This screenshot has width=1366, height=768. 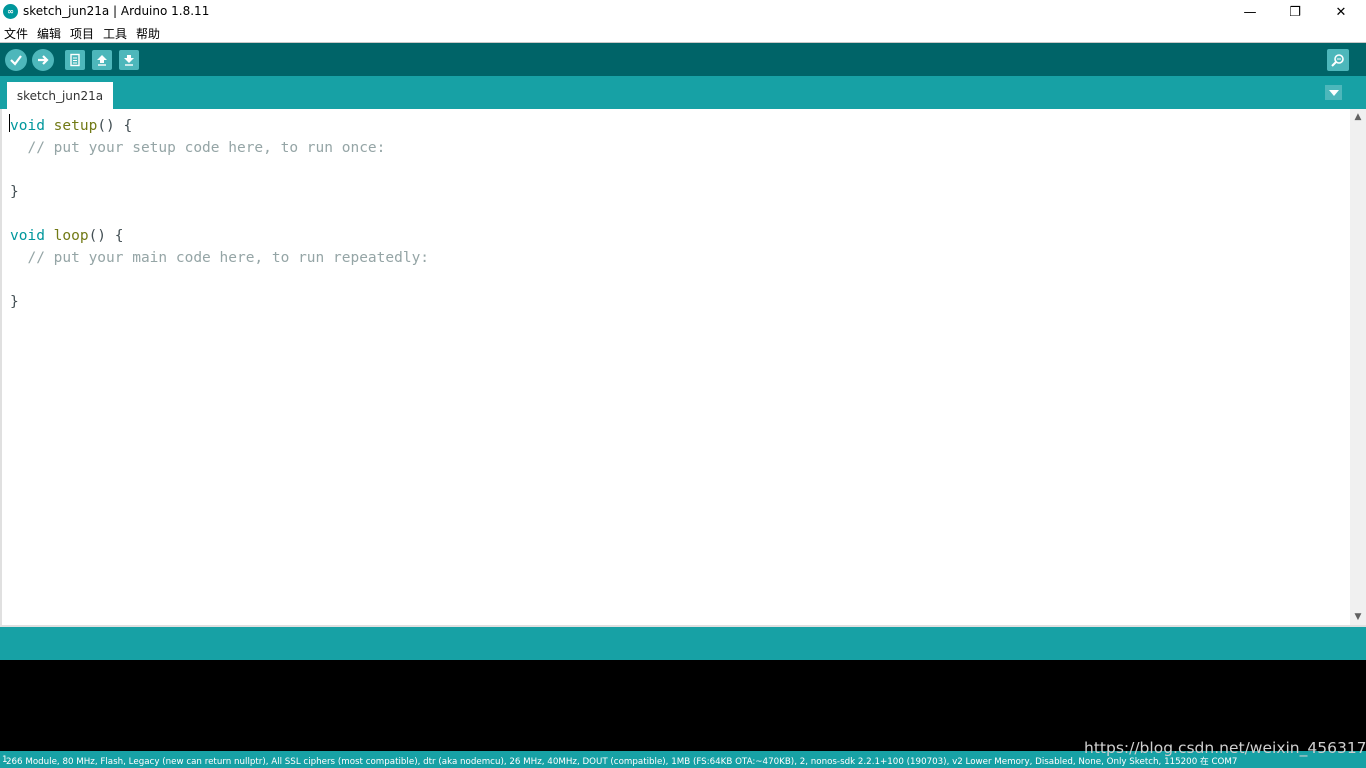 I want to click on code-line-9: }, so click(x=14, y=302).